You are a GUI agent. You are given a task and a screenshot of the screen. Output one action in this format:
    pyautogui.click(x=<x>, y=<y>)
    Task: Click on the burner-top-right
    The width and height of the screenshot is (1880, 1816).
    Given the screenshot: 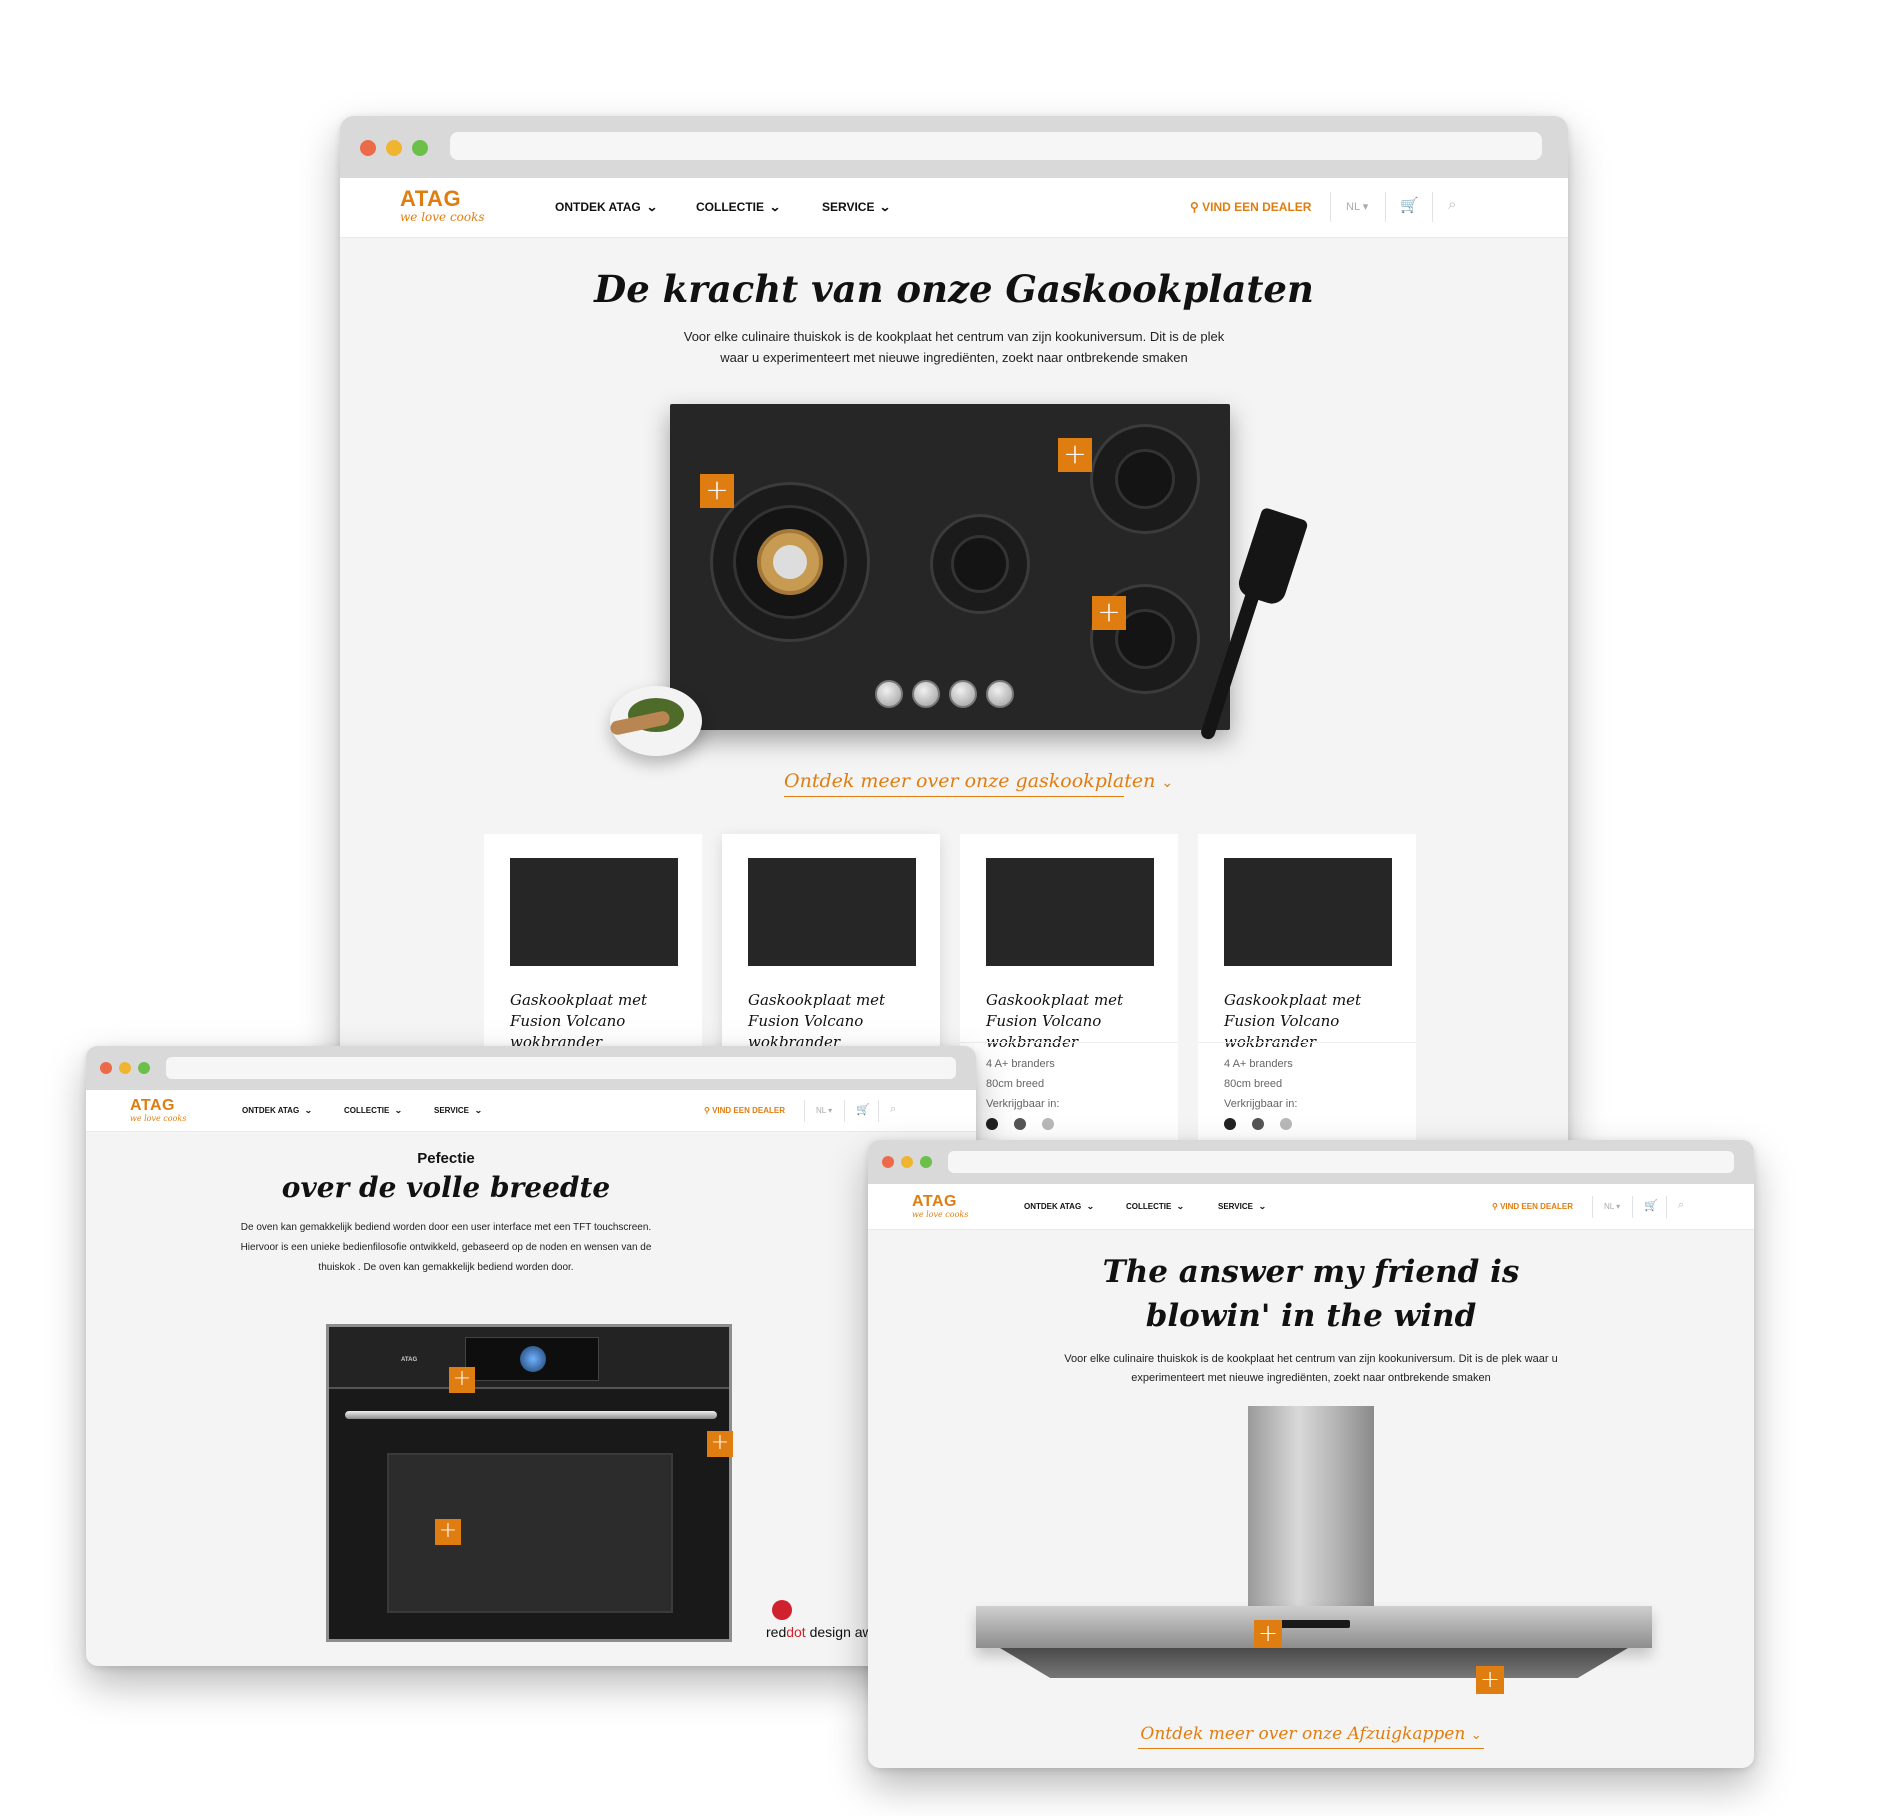 What is the action you would take?
    pyautogui.click(x=1145, y=479)
    